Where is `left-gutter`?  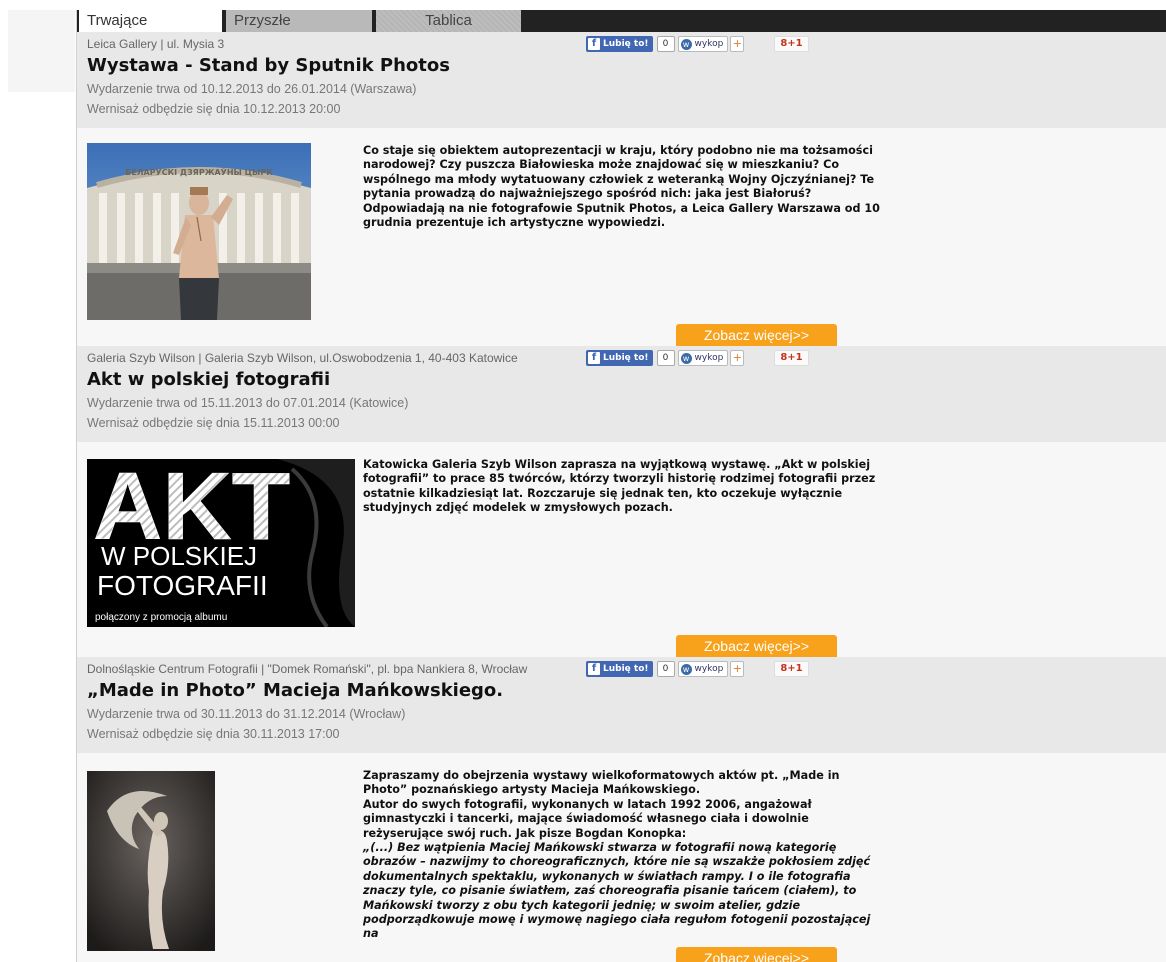 left-gutter is located at coordinates (37, 481).